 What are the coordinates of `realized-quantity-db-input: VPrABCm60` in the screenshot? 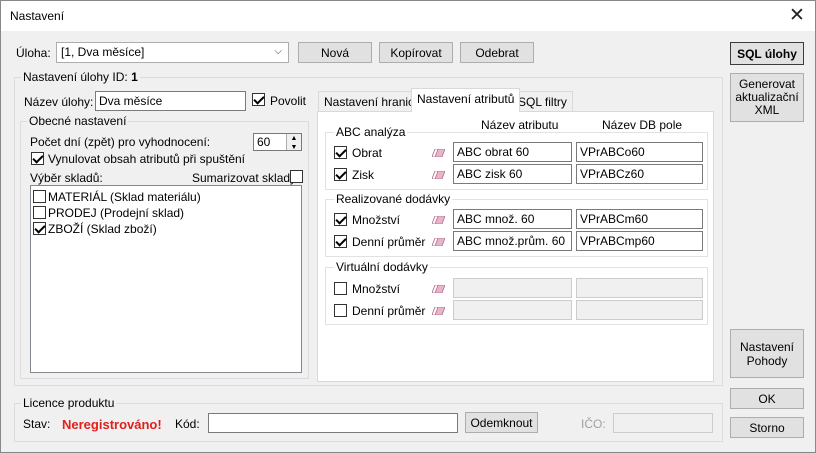 It's located at (639, 219).